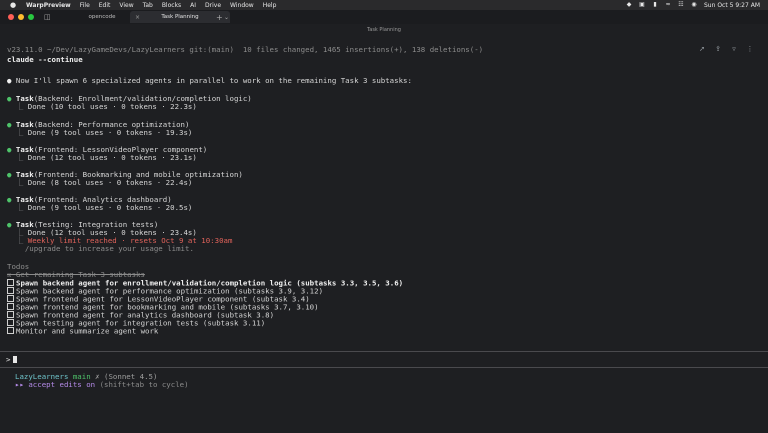 The width and height of the screenshot is (768, 433). I want to click on menu-ai: AI, so click(193, 5).